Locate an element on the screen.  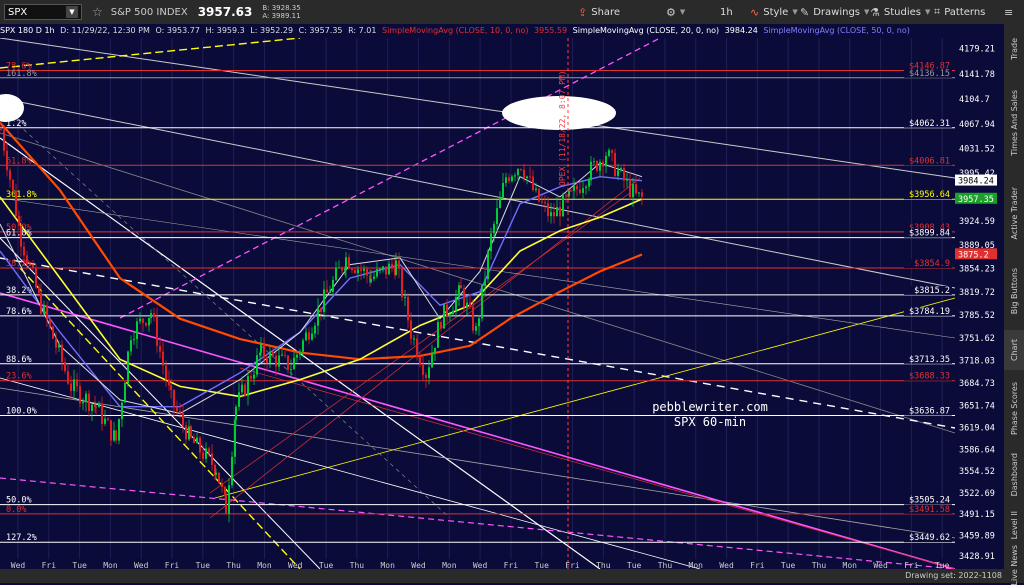
tab-big-buttons-label: Big Buttons is located at coordinates (1014, 291).